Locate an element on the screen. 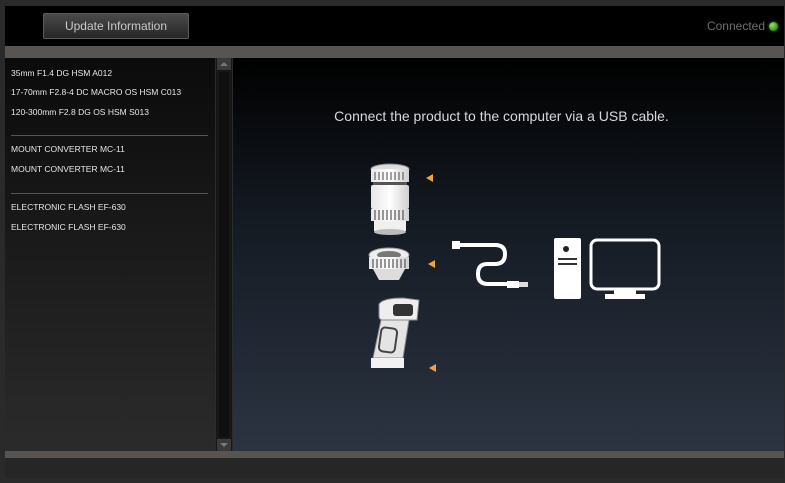 This screenshot has width=785, height=483. list-item: 17-70mm F2.8-4 DC MACRO OS HSM C013 is located at coordinates (96, 92).